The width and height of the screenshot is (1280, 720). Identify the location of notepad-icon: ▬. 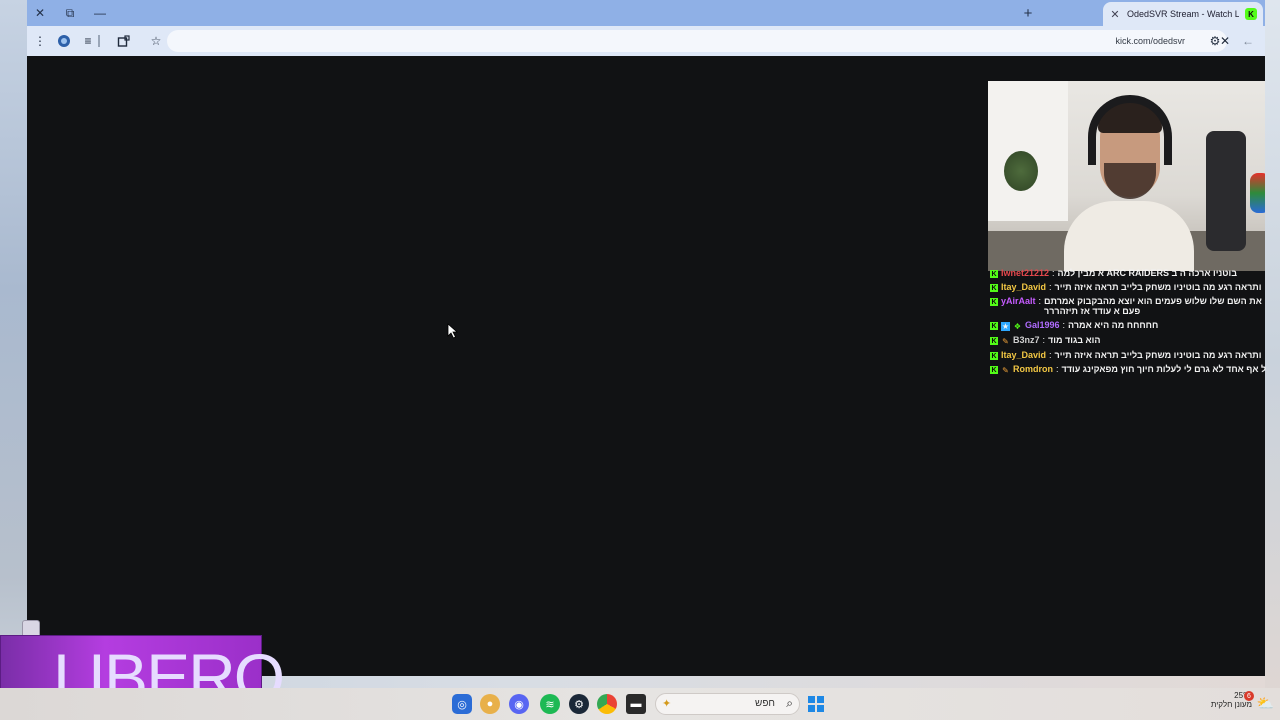
(636, 704).